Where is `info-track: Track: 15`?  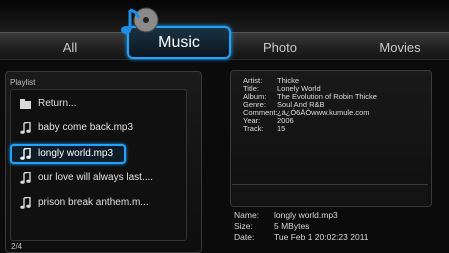
info-track: Track: 15 is located at coordinates (264, 128).